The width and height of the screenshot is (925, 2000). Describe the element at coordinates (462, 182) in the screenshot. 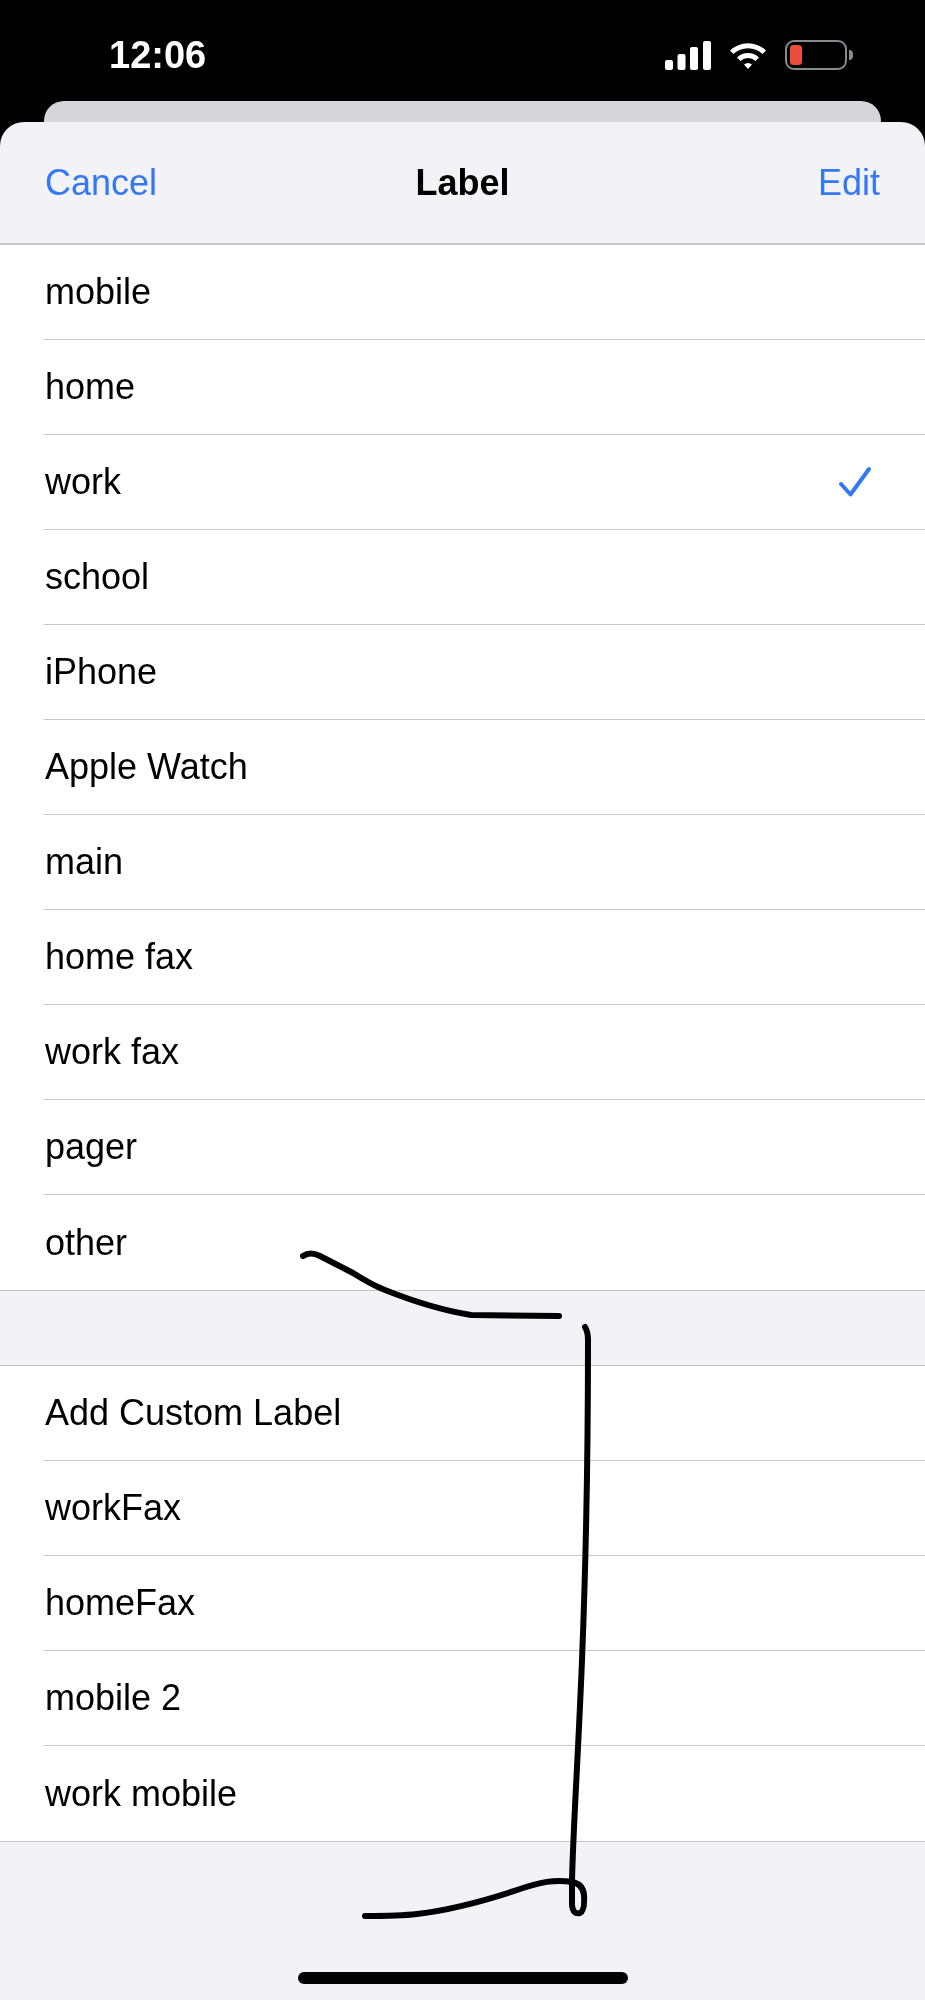

I see `sheet-title: Label` at that location.